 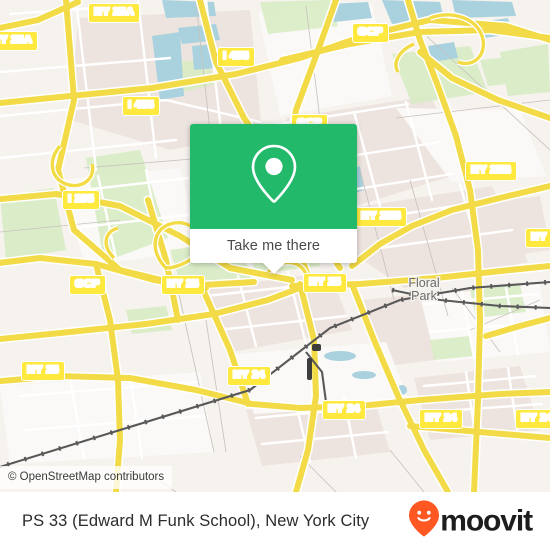 I want to click on callout-action-panel: Take me there, so click(x=273, y=251).